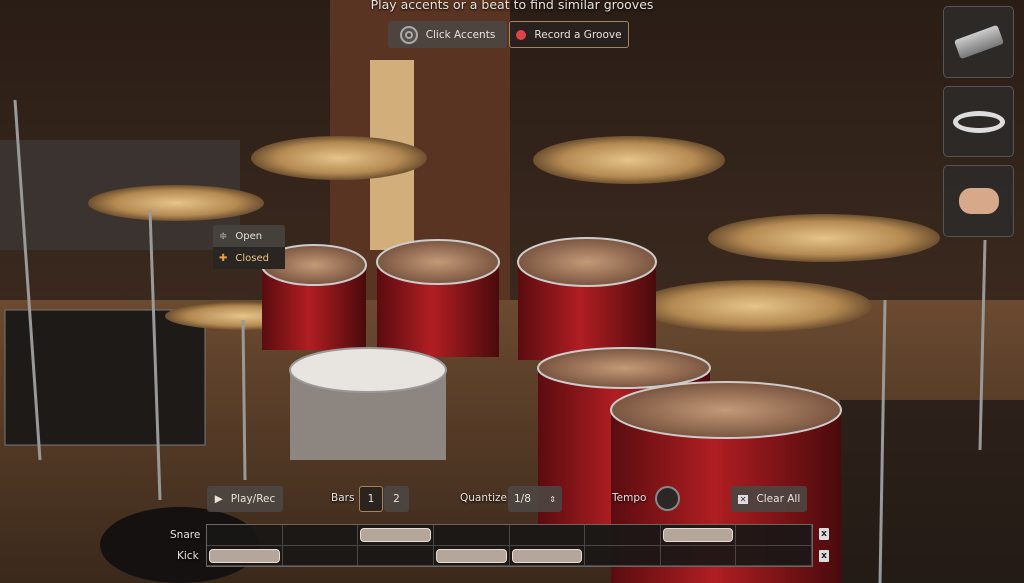 This screenshot has width=1024, height=583. I want to click on hand-clap-icon, so click(978, 201).